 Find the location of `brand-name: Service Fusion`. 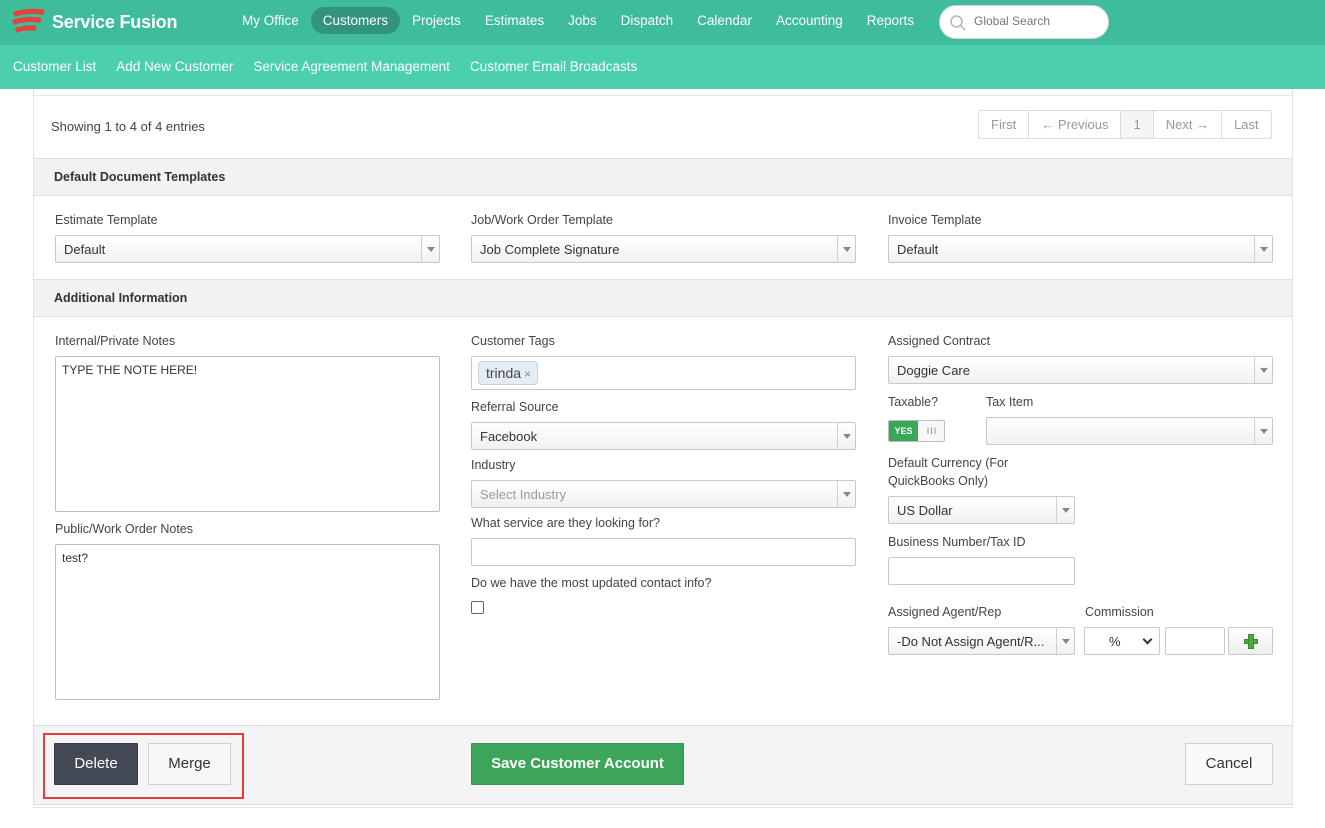

brand-name: Service Fusion is located at coordinates (115, 21).